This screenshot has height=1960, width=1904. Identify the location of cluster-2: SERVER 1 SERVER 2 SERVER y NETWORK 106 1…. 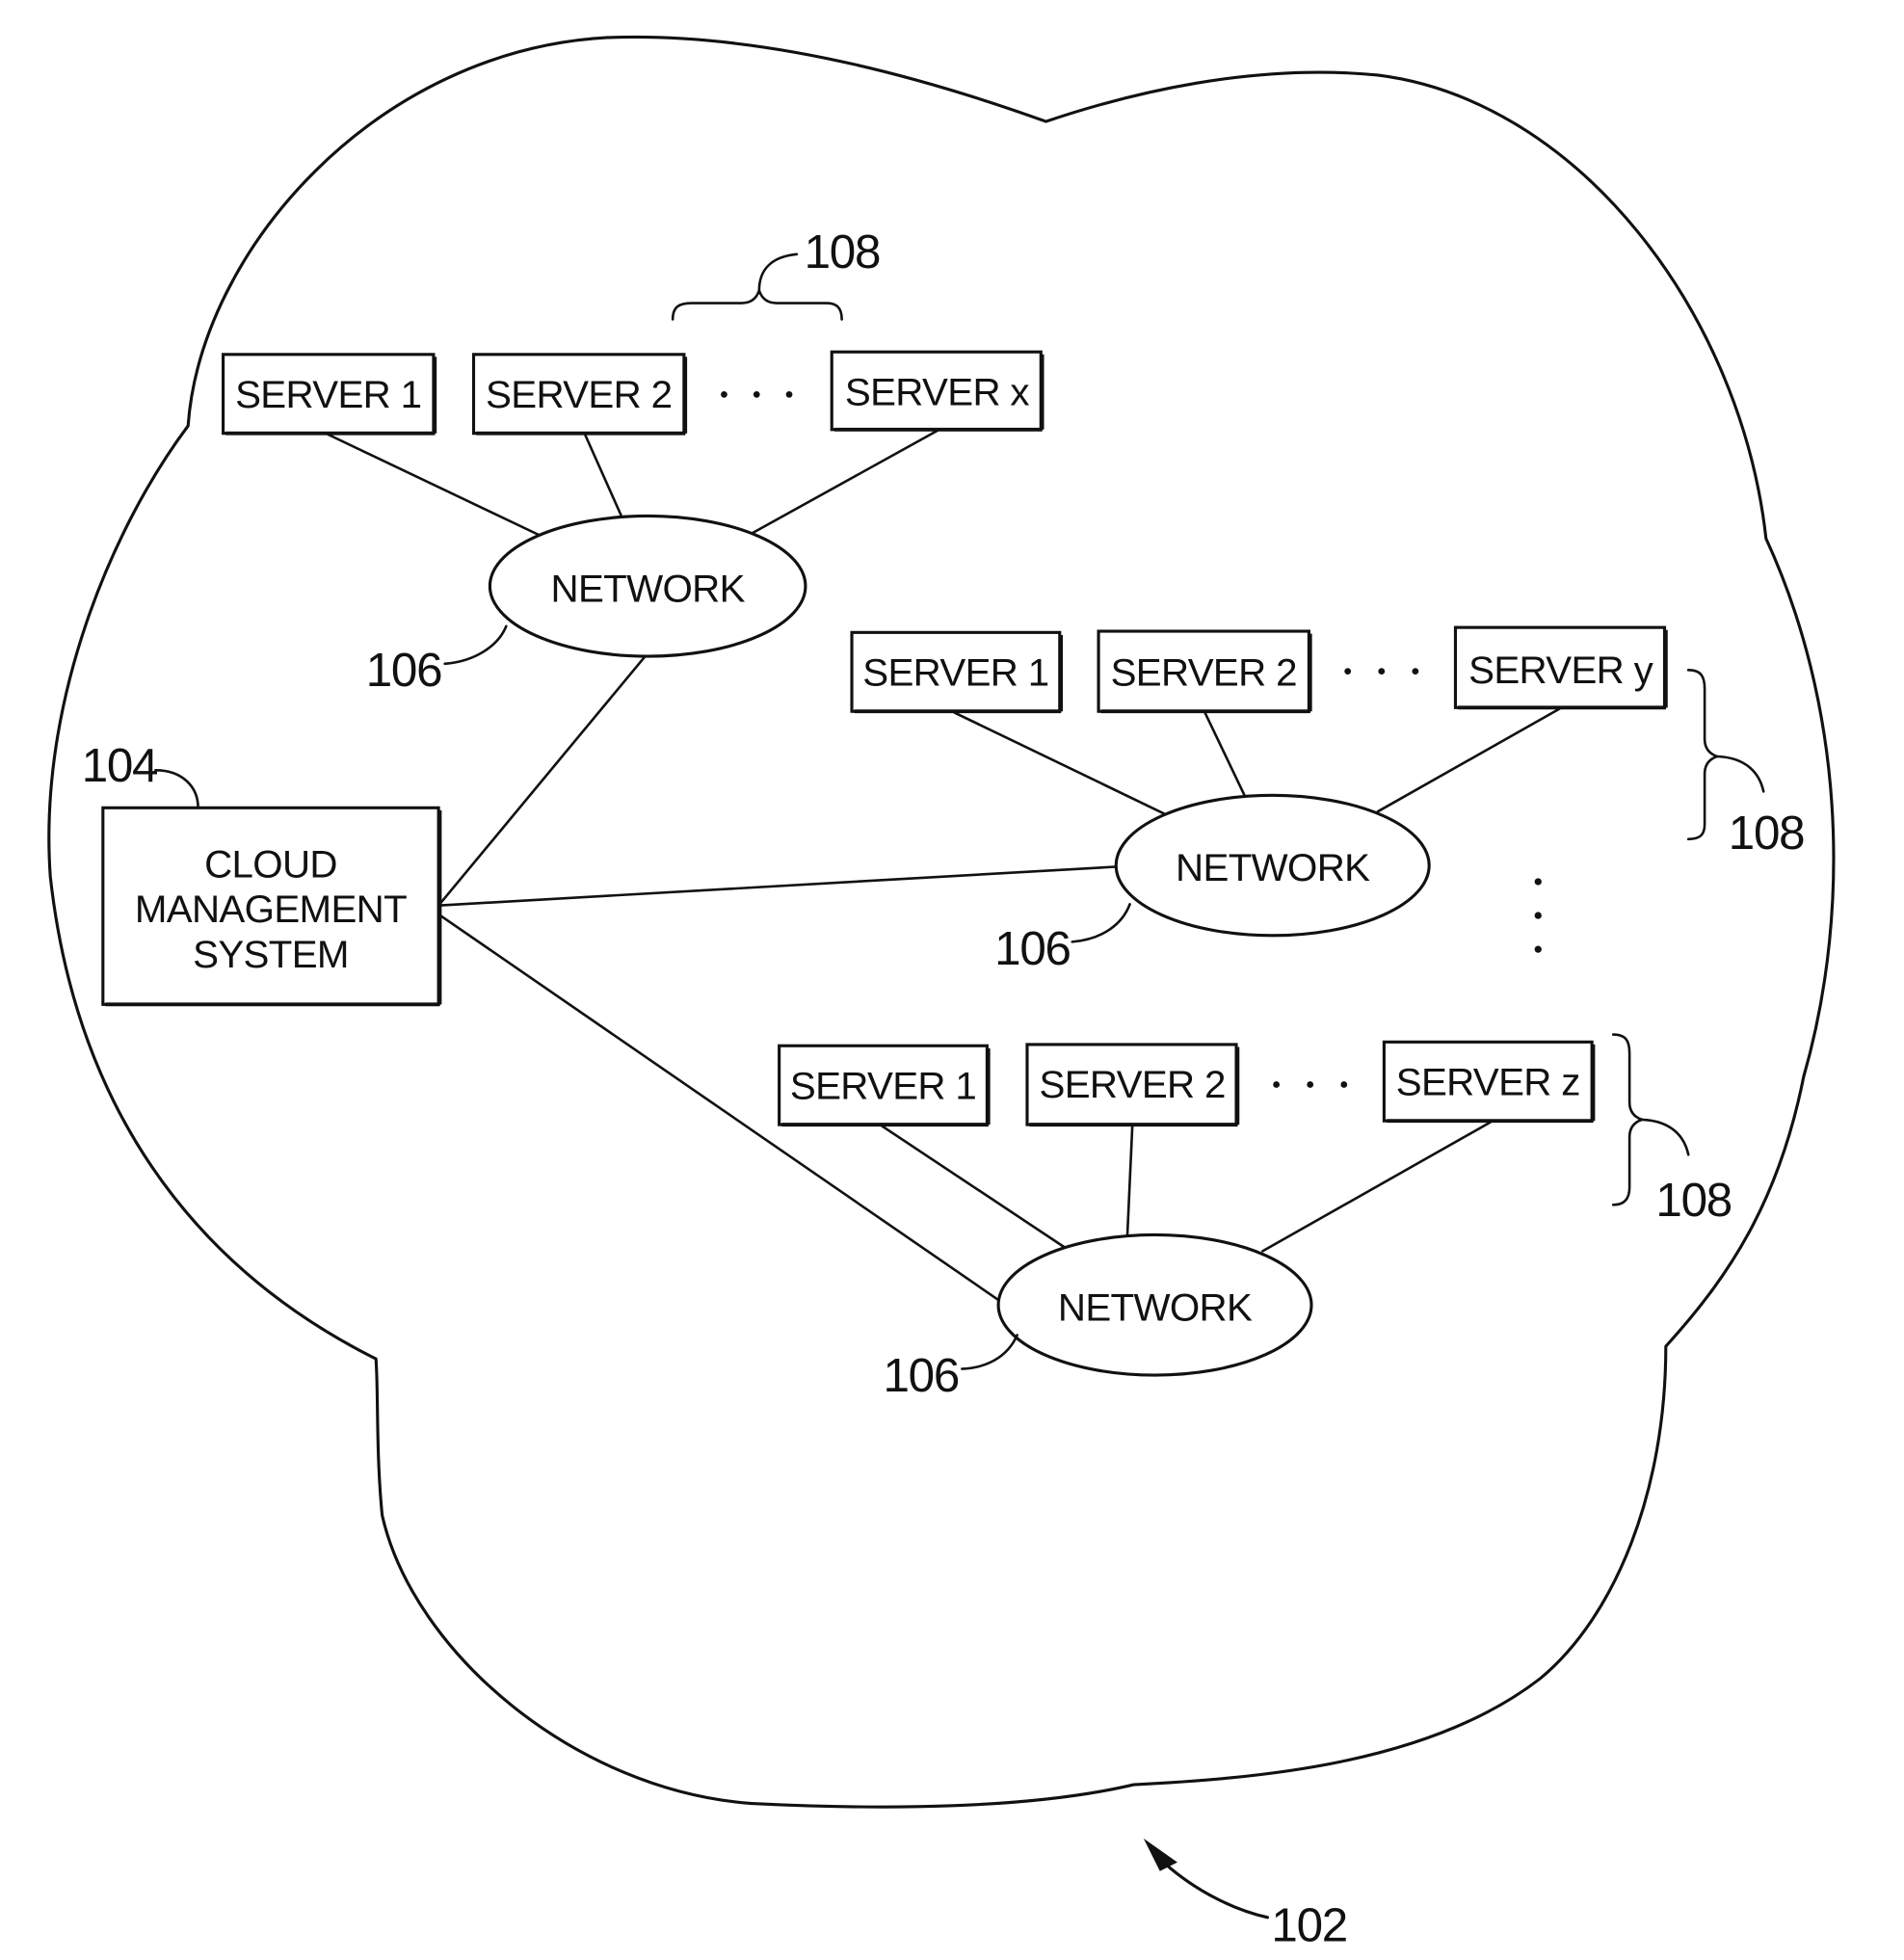
(1328, 800).